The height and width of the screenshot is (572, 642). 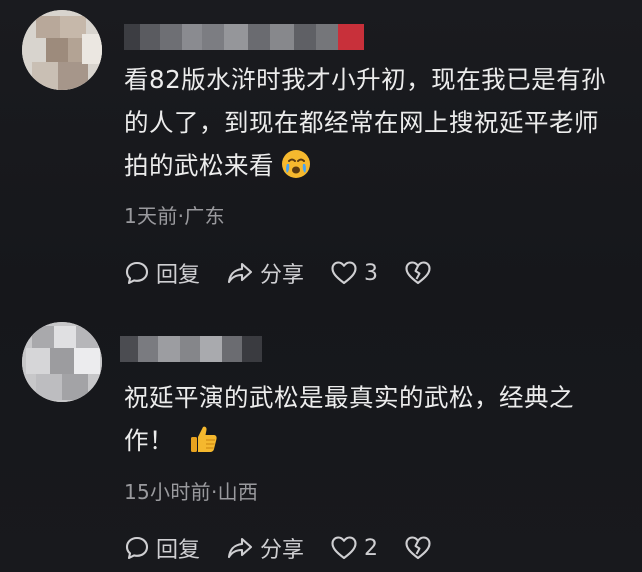 What do you see at coordinates (371, 273) in the screenshot?
I see `like-count: 3` at bounding box center [371, 273].